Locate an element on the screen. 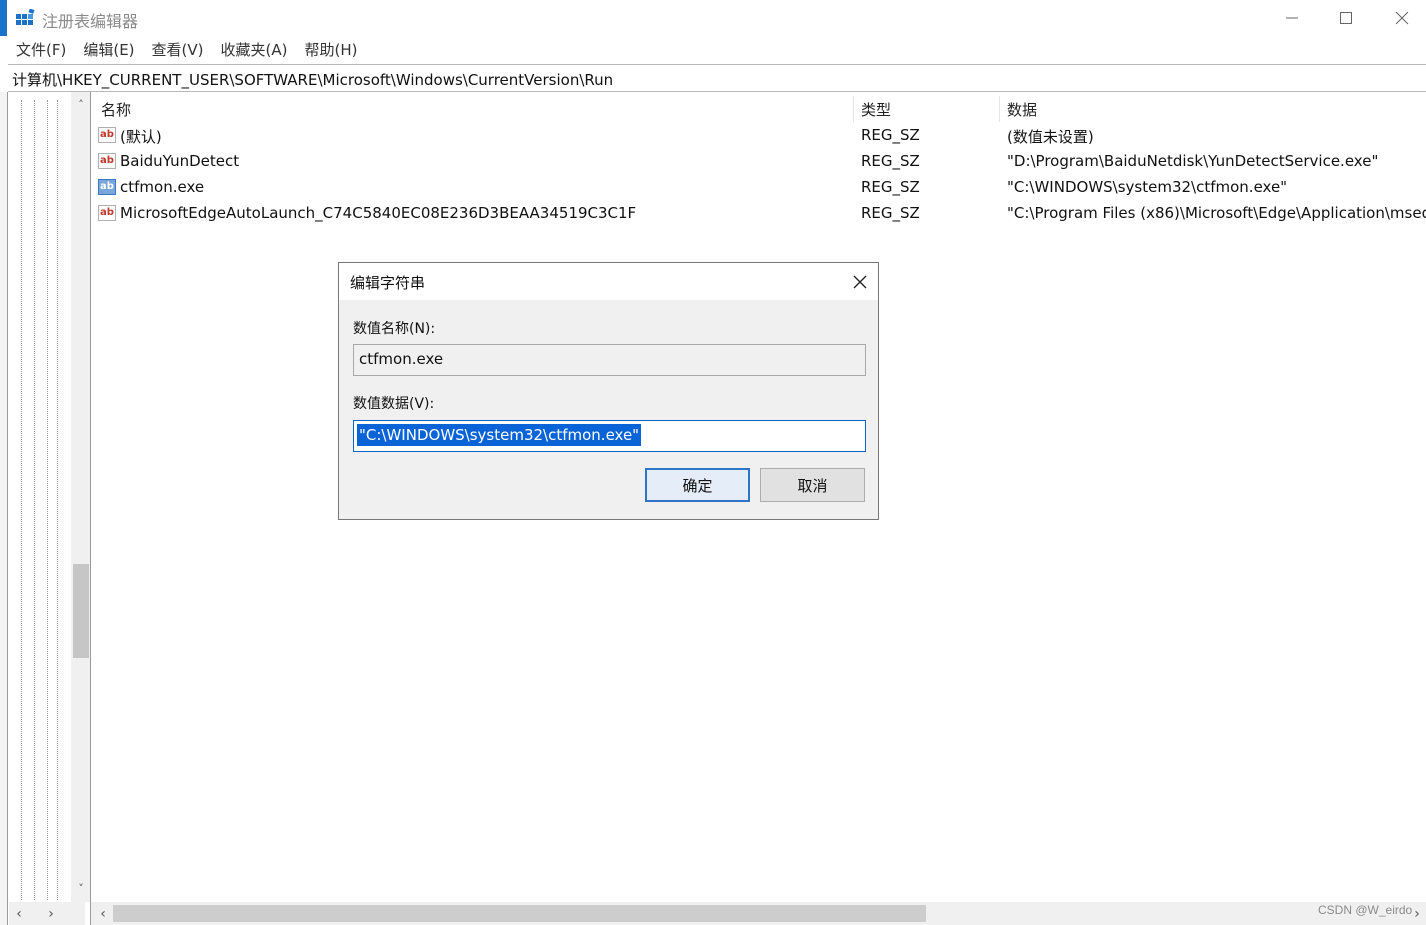  tree-horizontal-scrollbar: ‹ › is located at coordinates (47, 913).